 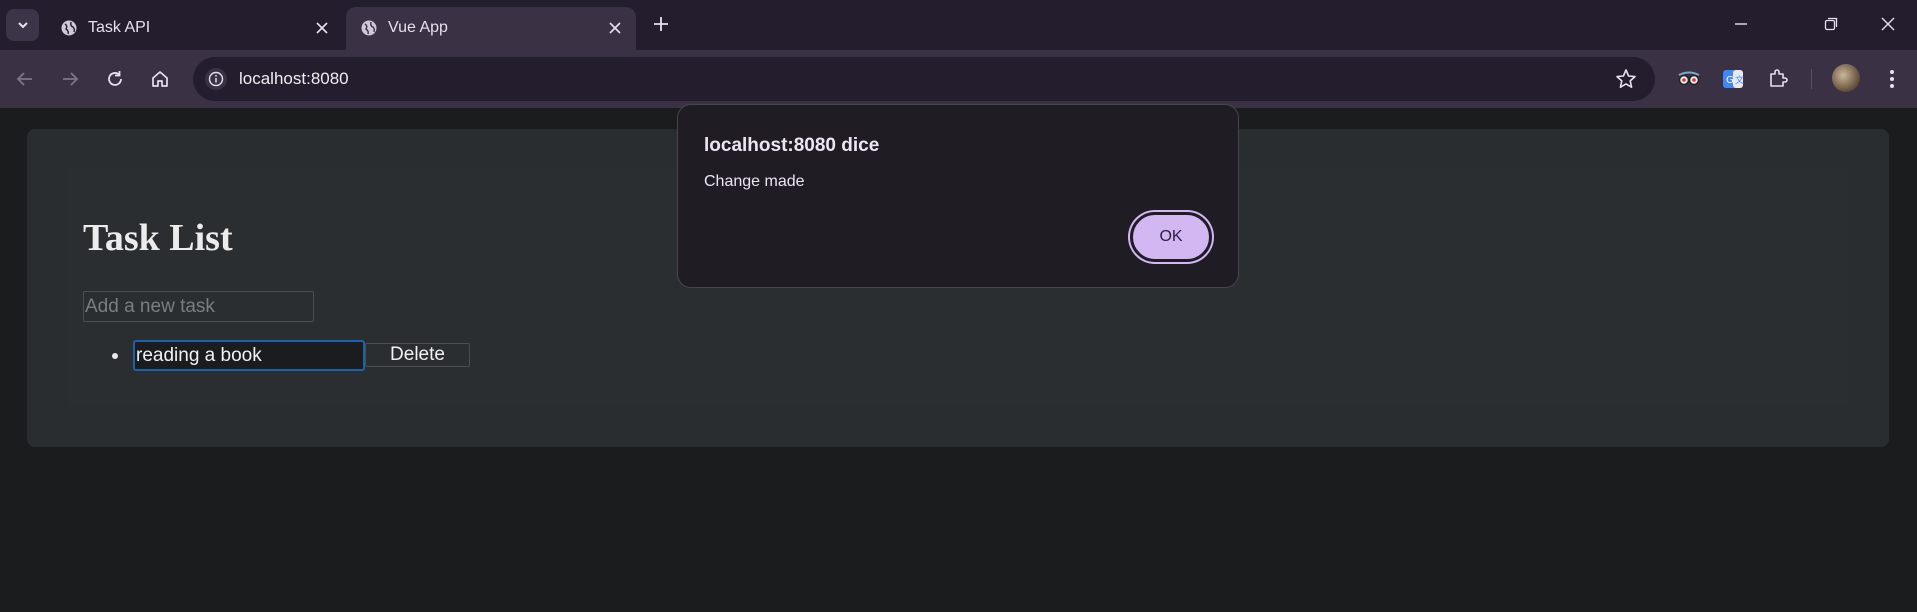 I want to click on task-edit-input, so click(x=249, y=355).